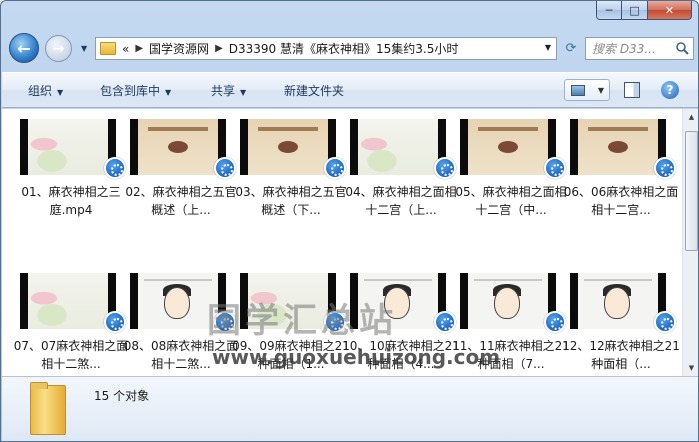 The width and height of the screenshot is (699, 442). Describe the element at coordinates (670, 10) in the screenshot. I see `close-button: ✕` at that location.